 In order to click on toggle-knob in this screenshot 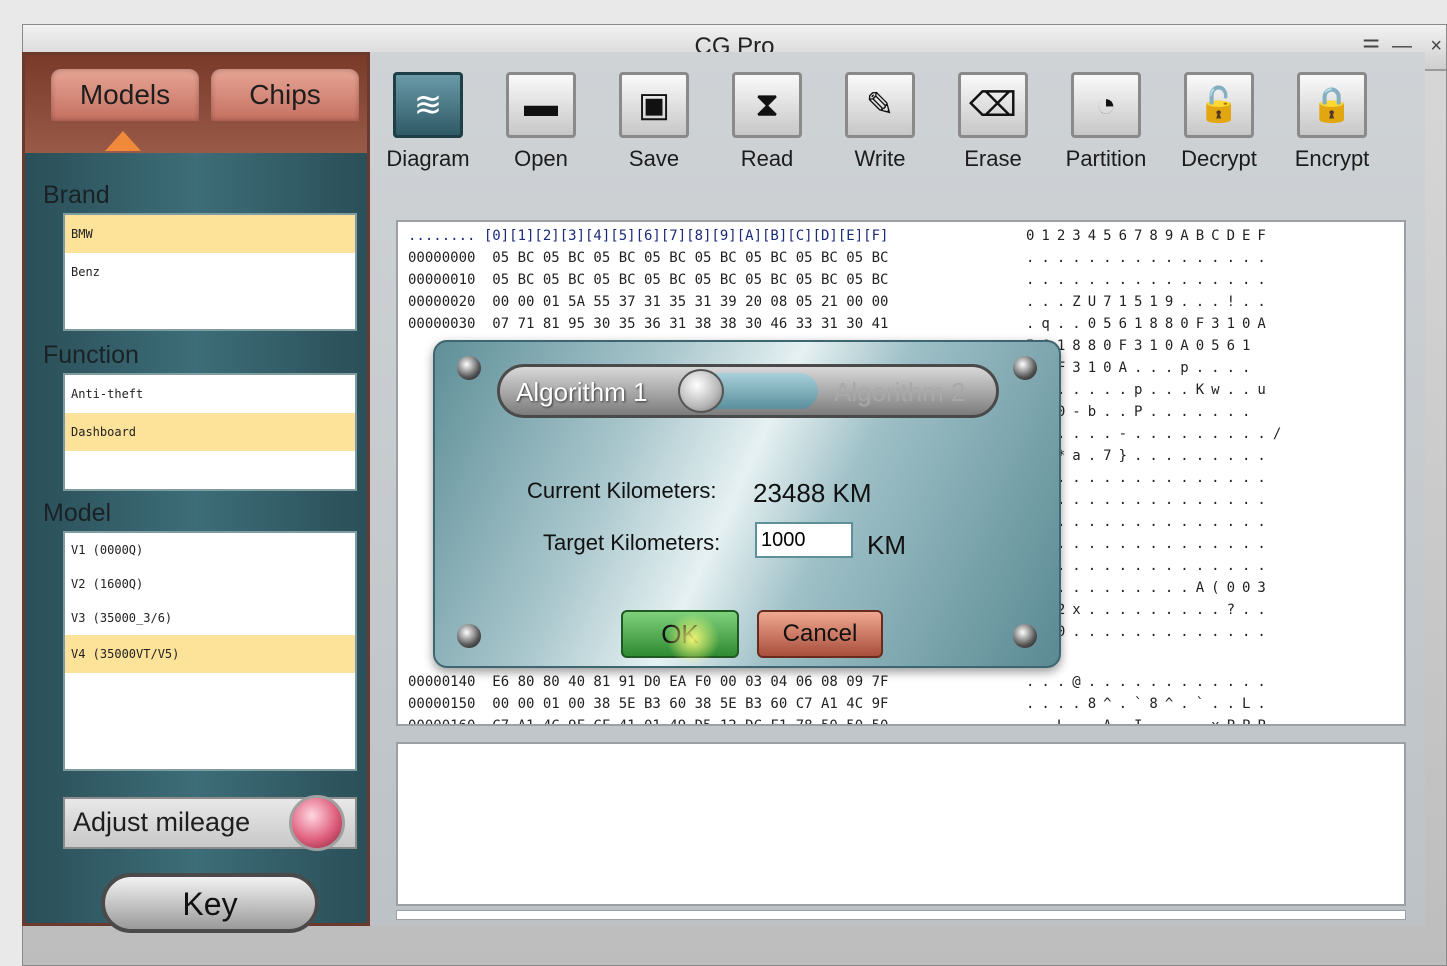, I will do `click(701, 391)`.